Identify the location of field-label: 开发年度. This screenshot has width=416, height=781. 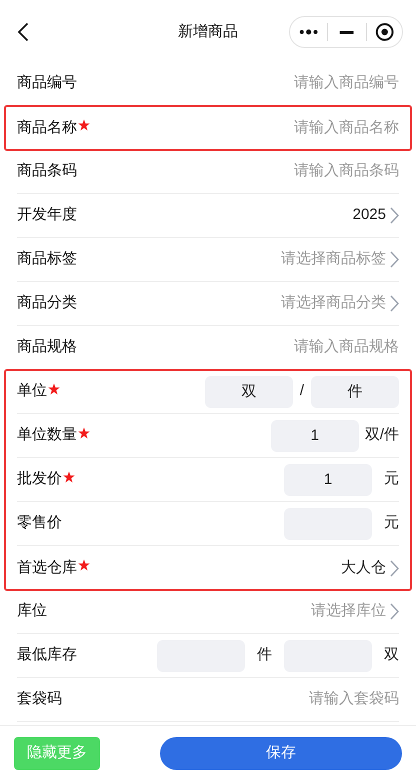
(47, 215).